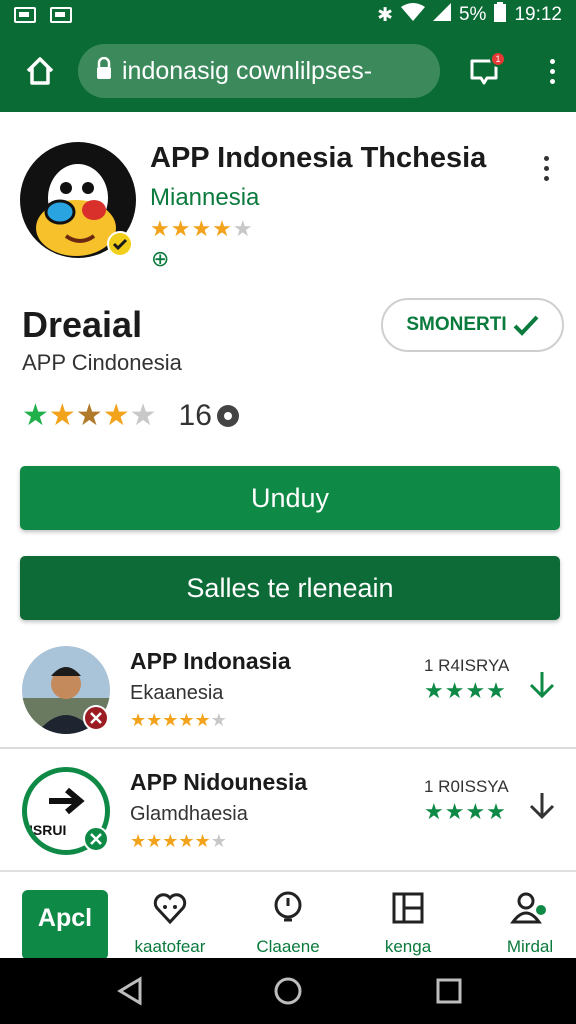  What do you see at coordinates (318, 158) in the screenshot?
I see `app-title: APP Indonesia Thchesia` at bounding box center [318, 158].